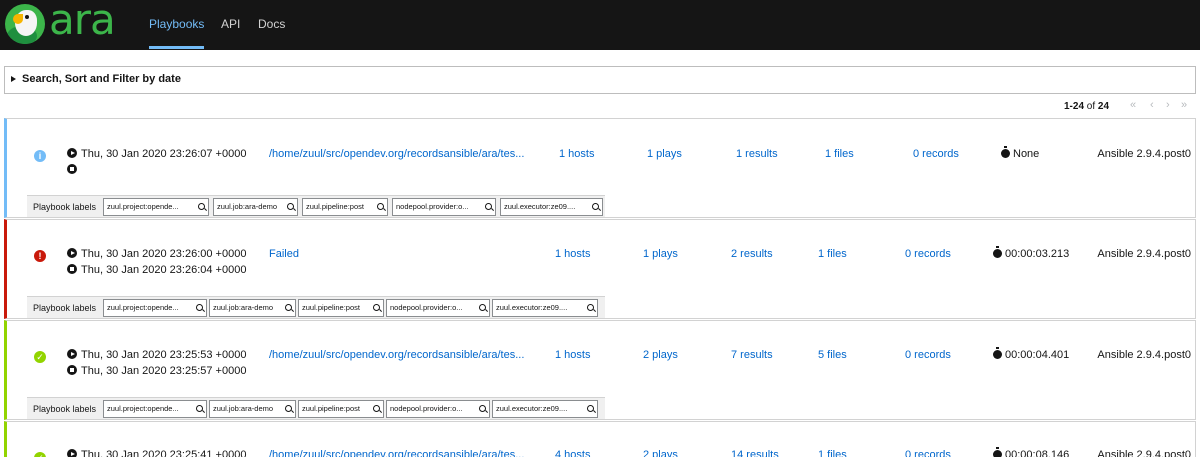 This screenshot has height=457, width=1200. Describe the element at coordinates (156, 154) in the screenshot. I see `start-time: Thu, 30 Jan 2020 23:26:07 +0000` at that location.